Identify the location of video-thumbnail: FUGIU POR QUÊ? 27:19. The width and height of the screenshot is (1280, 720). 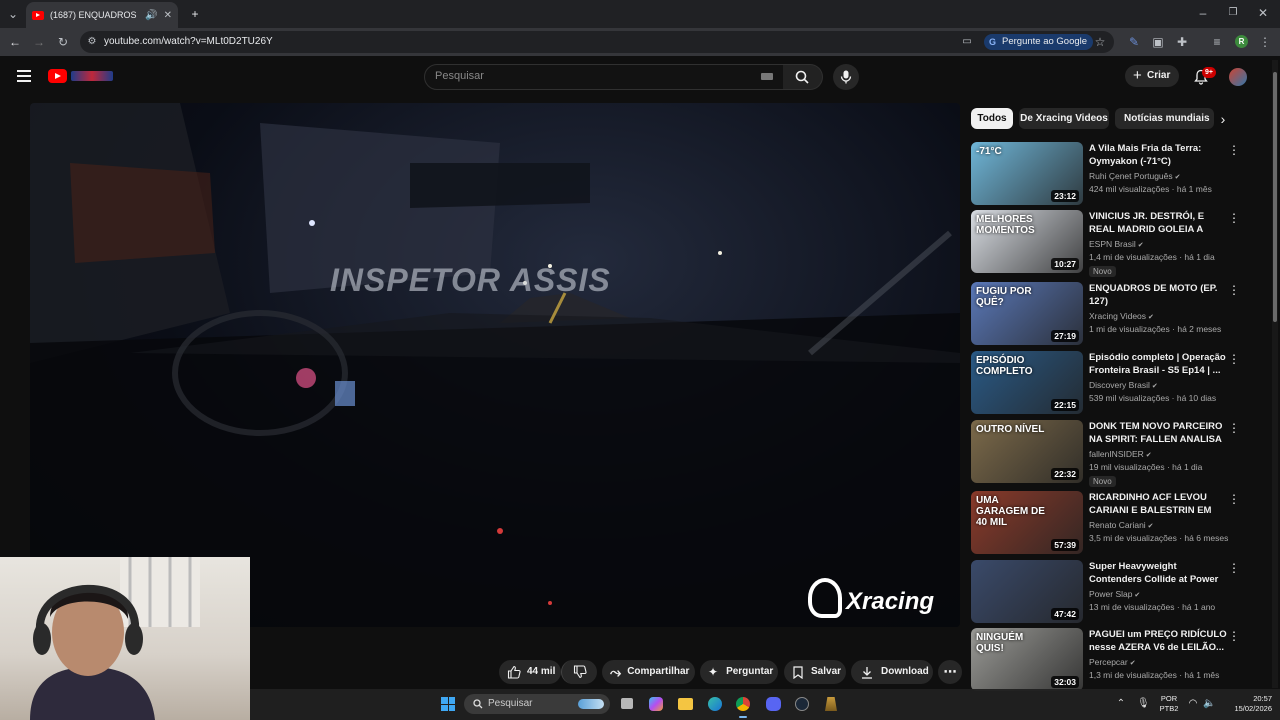
(1027, 313).